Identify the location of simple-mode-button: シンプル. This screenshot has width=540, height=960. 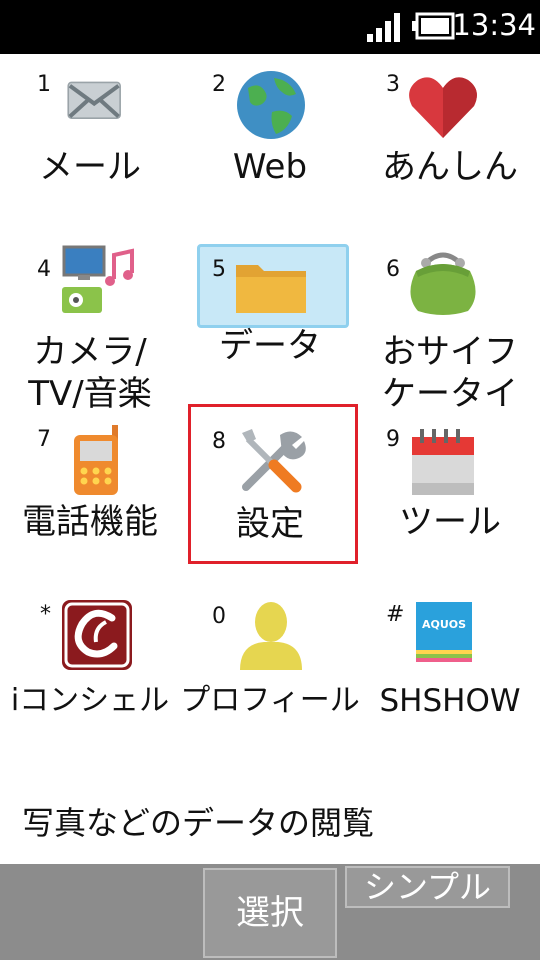
(427, 887).